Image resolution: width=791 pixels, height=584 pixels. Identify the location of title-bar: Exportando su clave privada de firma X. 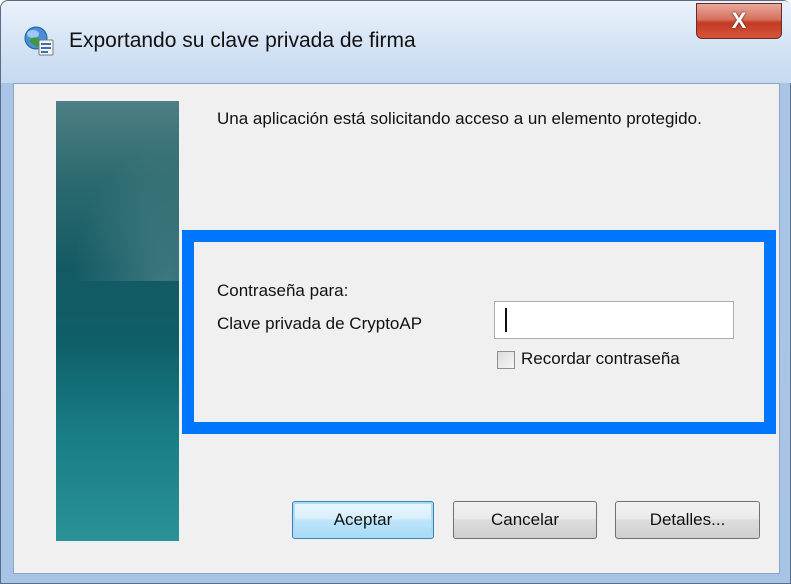
(396, 42).